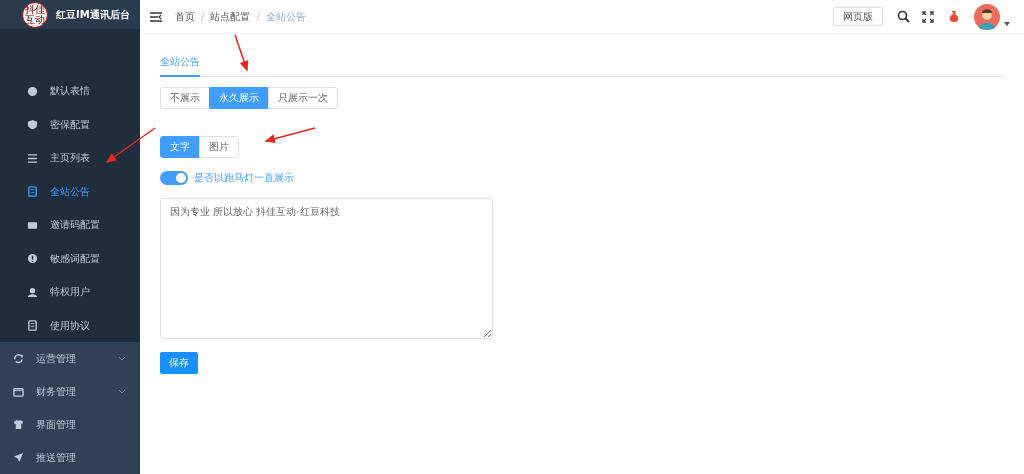 The width and height of the screenshot is (1024, 474). Describe the element at coordinates (70, 425) in the screenshot. I see `sidebar-menu: 界面管理` at that location.